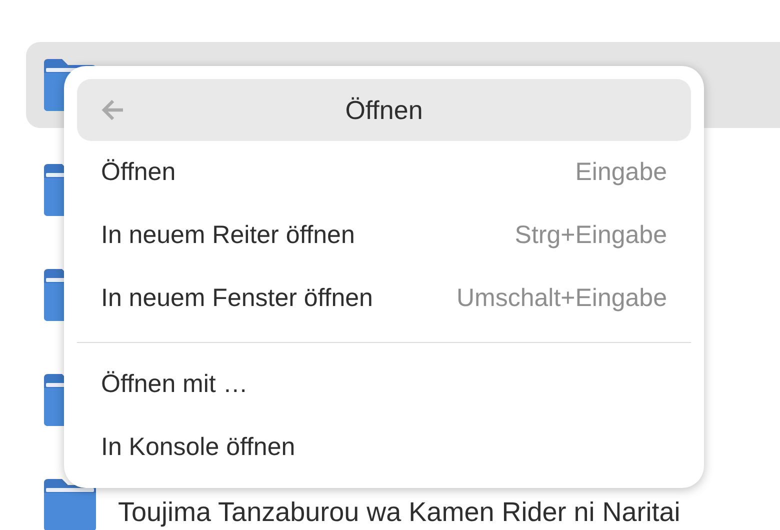  What do you see at coordinates (384, 298) in the screenshot?
I see `menu-item: In neuem Fenster öffnen Umschalt+Eingabe` at bounding box center [384, 298].